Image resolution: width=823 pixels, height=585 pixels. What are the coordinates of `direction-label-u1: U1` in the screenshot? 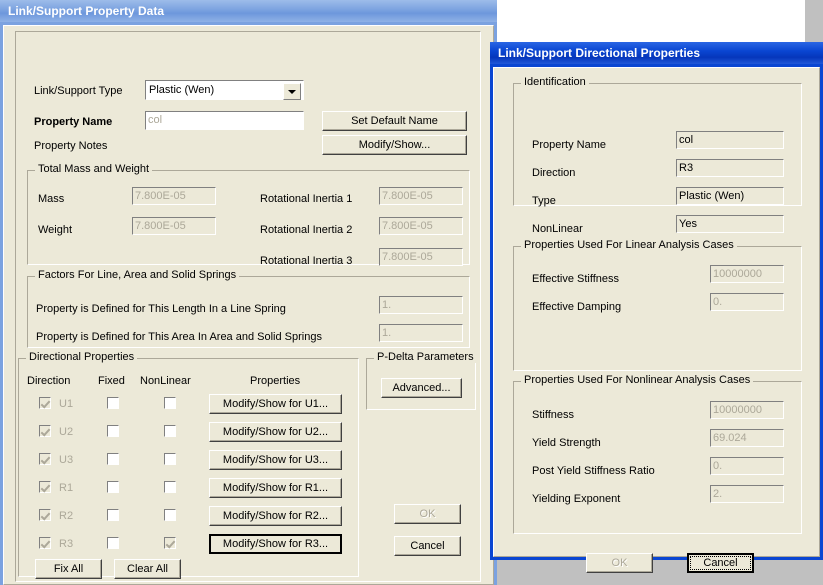 It's located at (66, 404).